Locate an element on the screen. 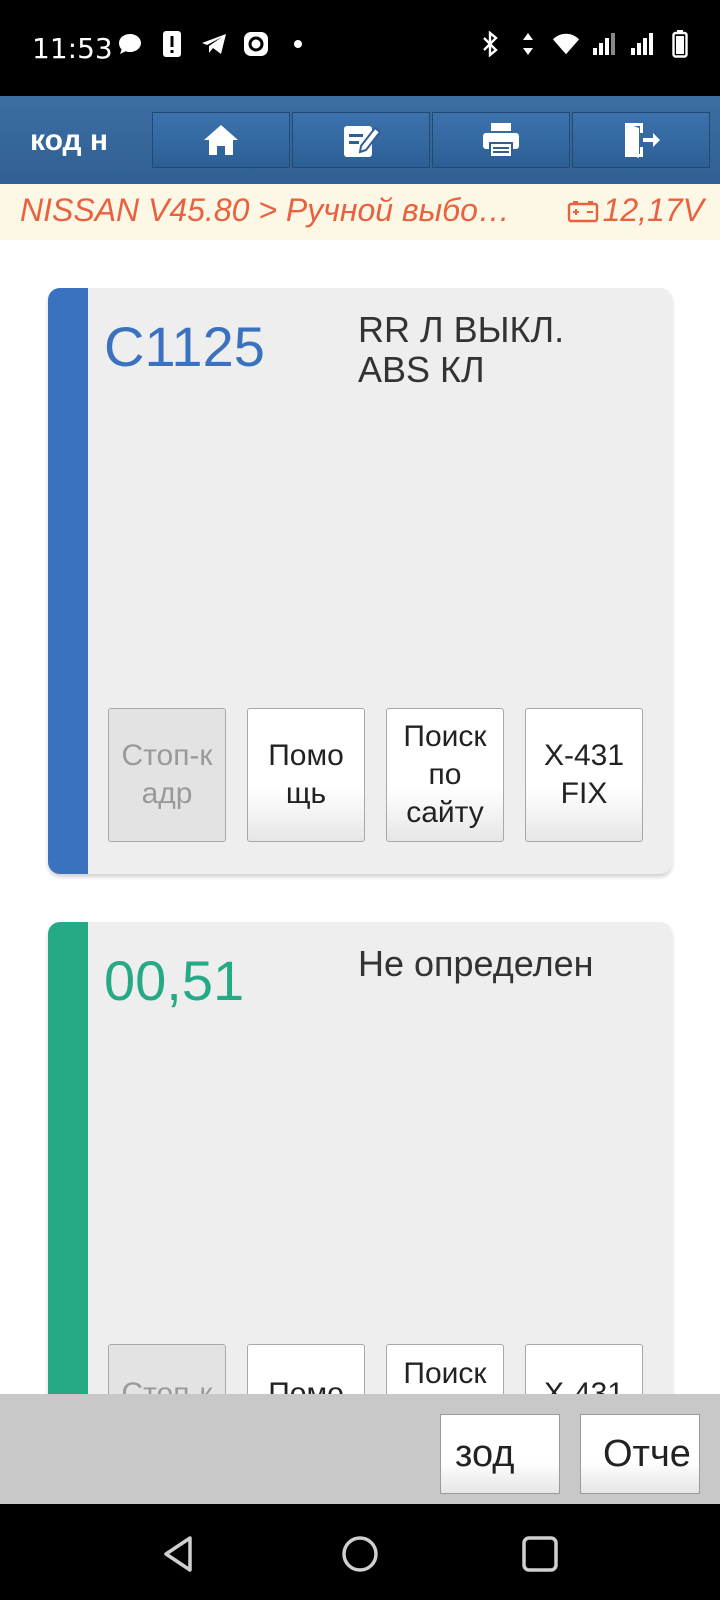 This screenshot has width=720, height=1600. button-label-line2: FIX is located at coordinates (584, 793).